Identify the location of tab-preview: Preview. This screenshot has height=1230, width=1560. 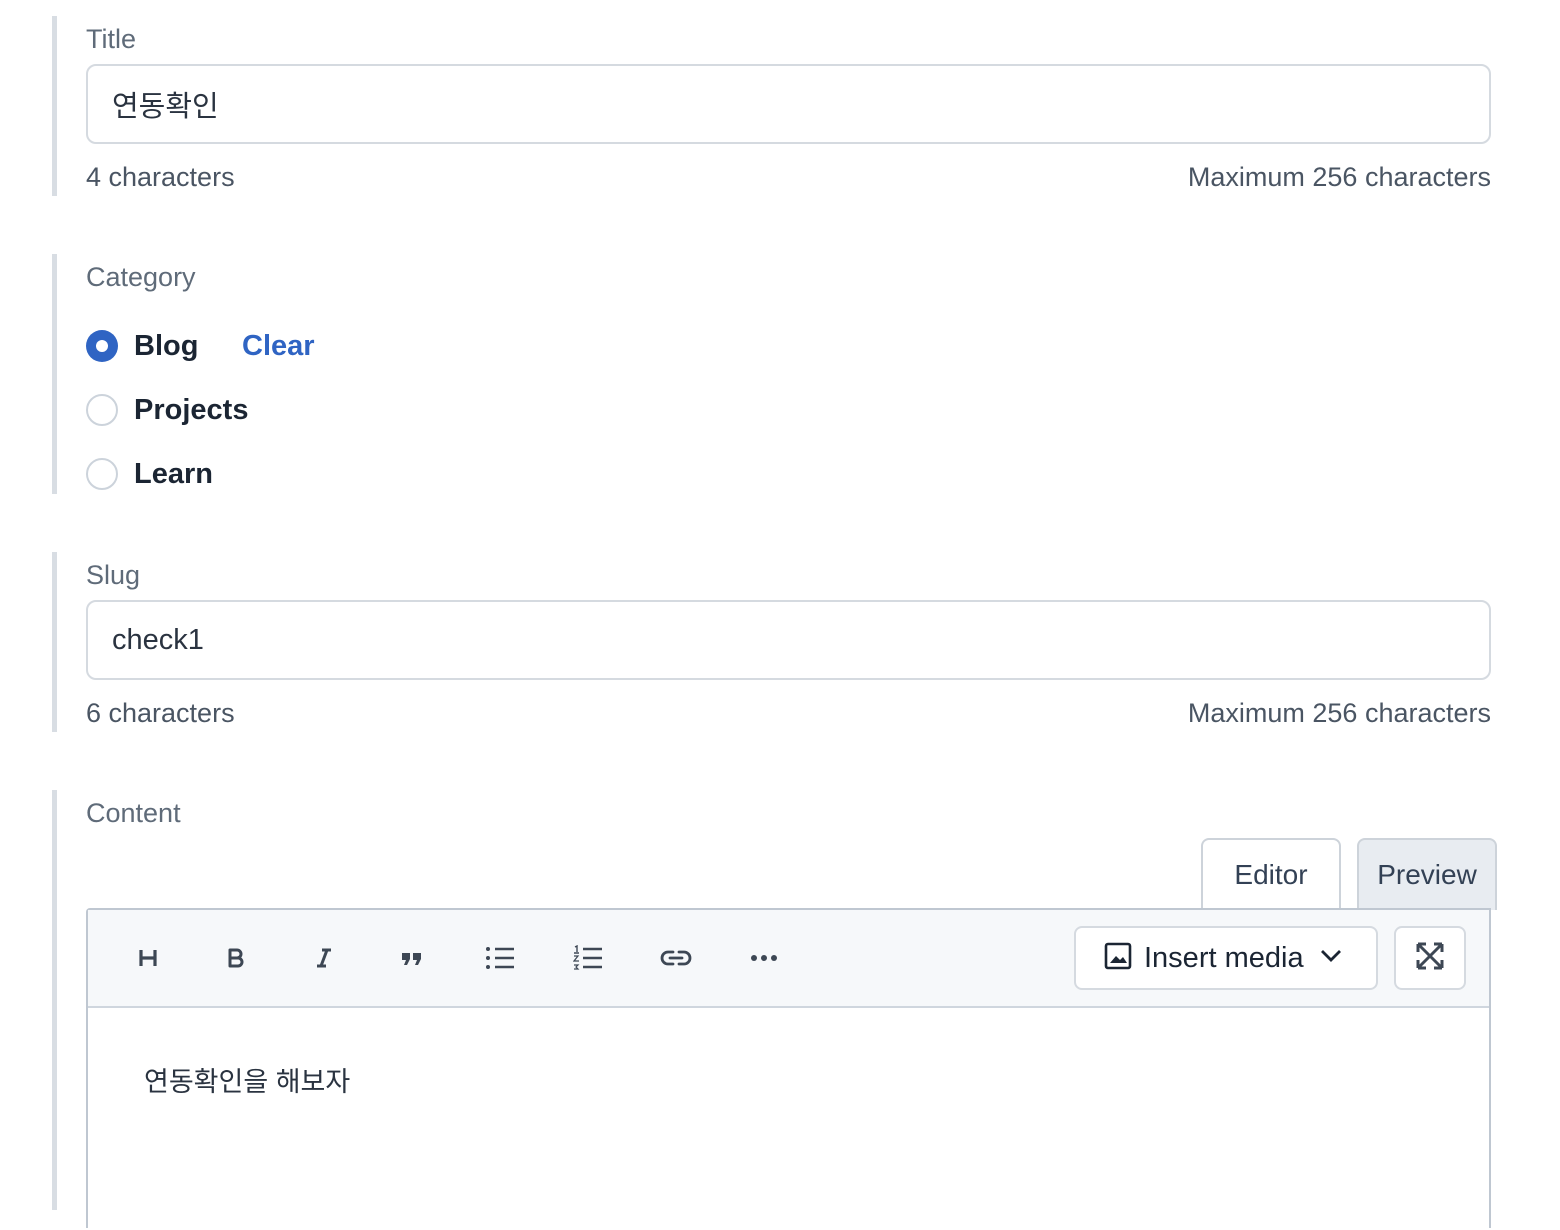
(1427, 874).